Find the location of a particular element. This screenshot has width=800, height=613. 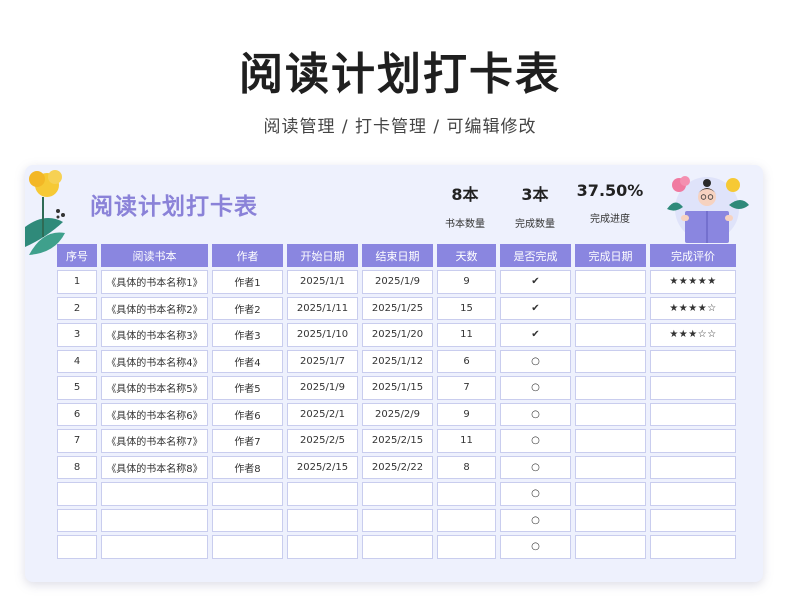

cell-start-date: 2025/2/5 is located at coordinates (322, 441).